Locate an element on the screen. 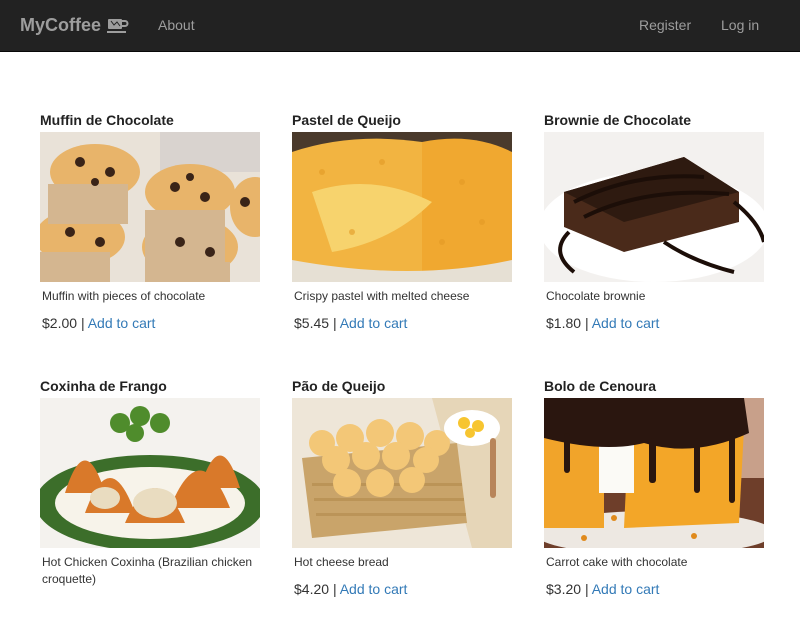  product-image-muffin is located at coordinates (150, 207).